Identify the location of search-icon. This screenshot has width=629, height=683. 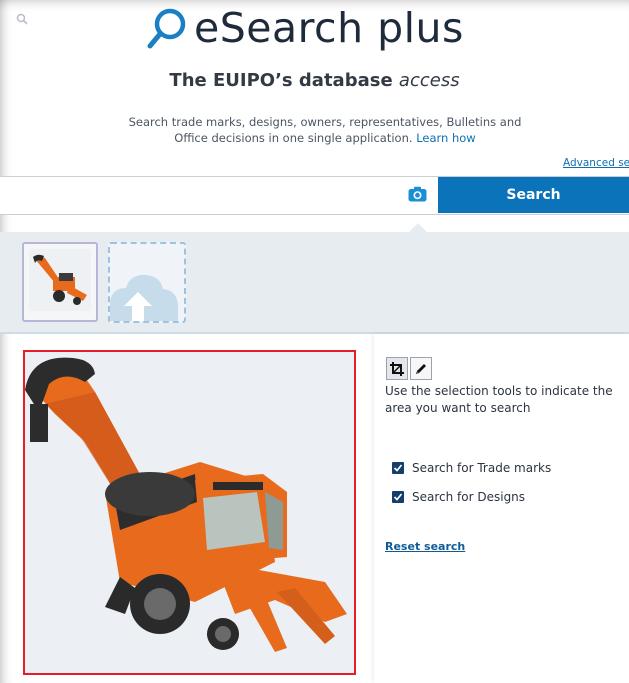
(22, 19).